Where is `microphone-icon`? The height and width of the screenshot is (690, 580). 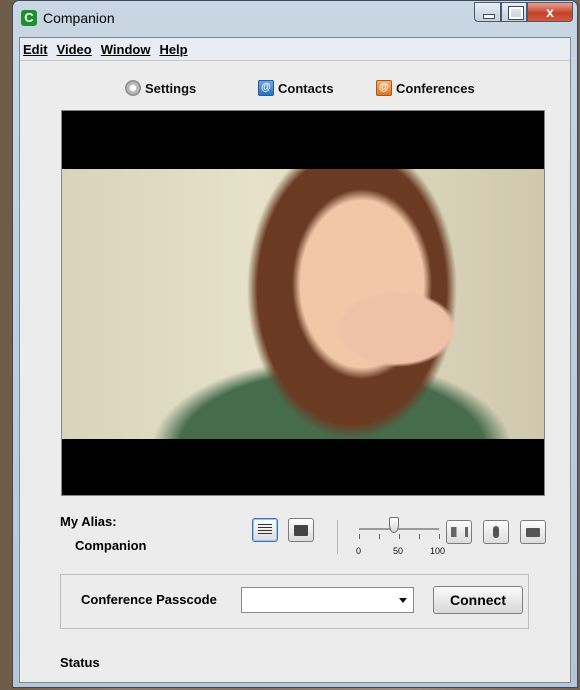
microphone-icon is located at coordinates (496, 532).